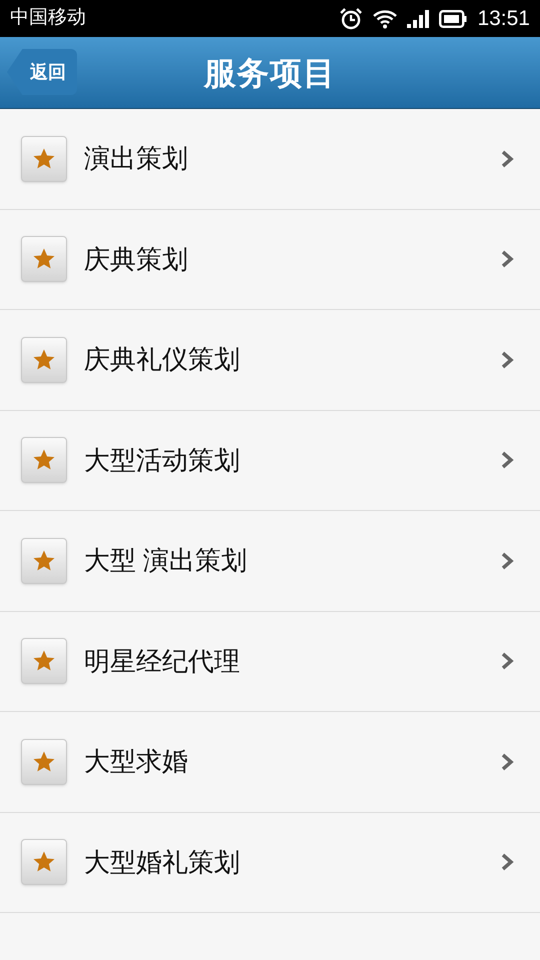 This screenshot has width=540, height=960. Describe the element at coordinates (136, 159) in the screenshot. I see `item-label: 演出策划` at that location.